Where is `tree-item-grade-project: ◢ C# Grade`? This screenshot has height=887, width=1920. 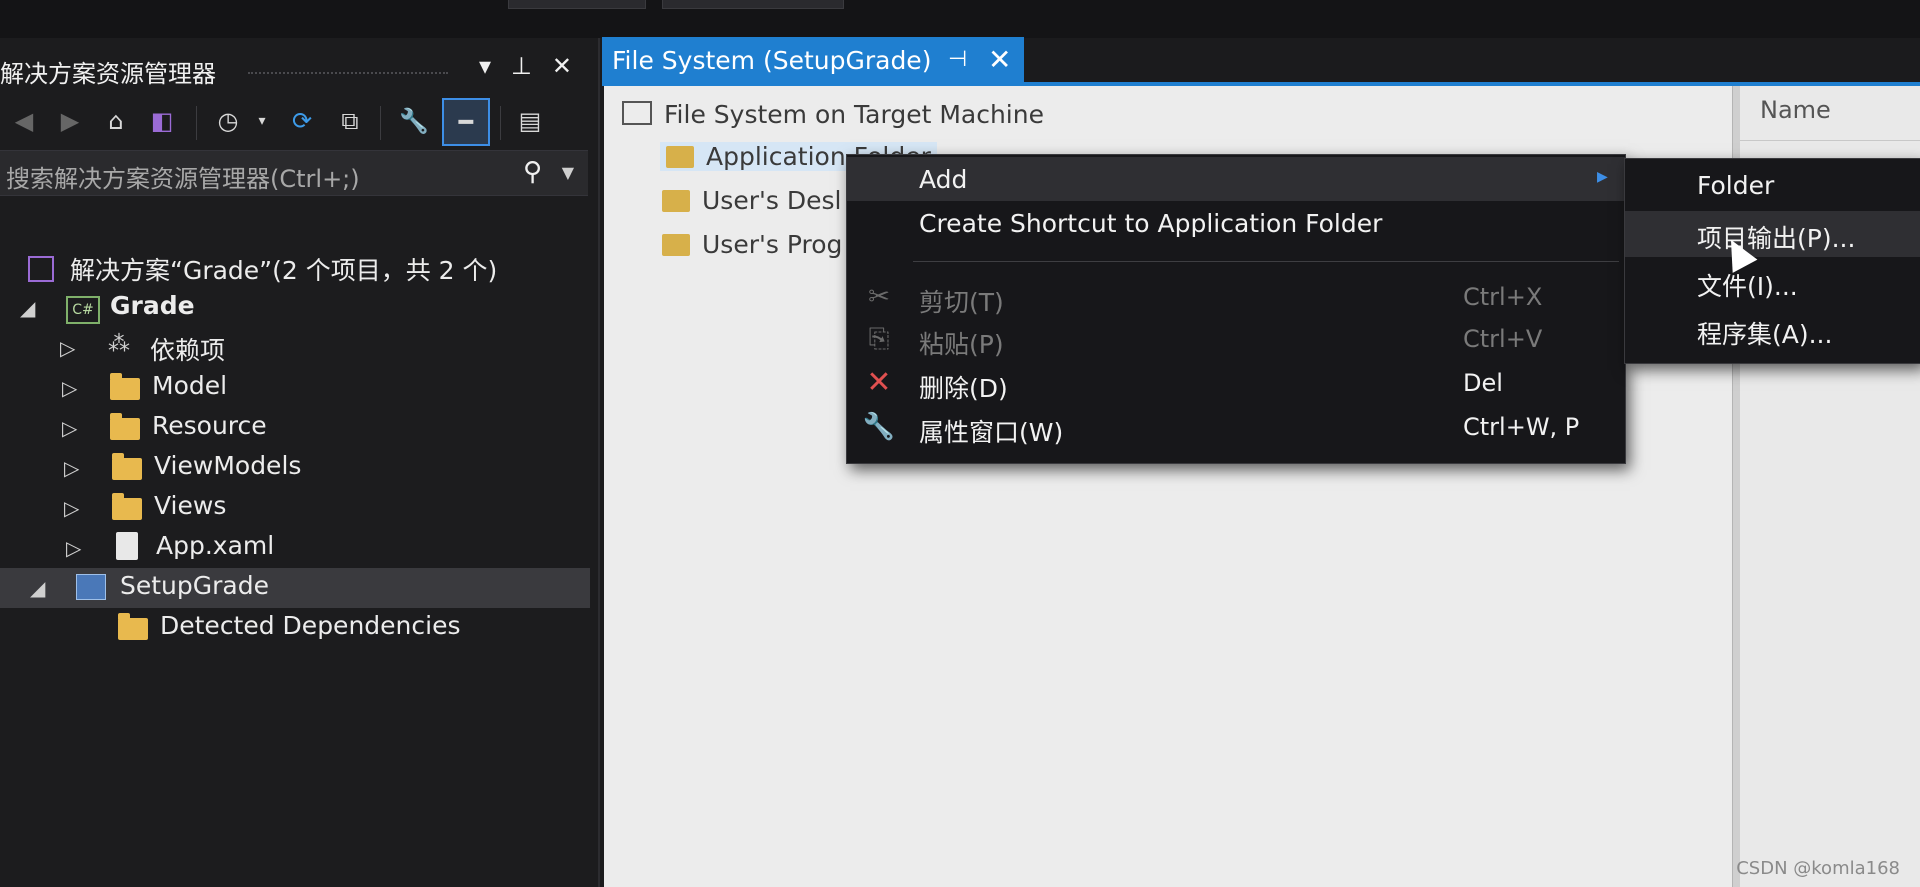
tree-item-grade-project: ◢ C# Grade is located at coordinates (295, 308).